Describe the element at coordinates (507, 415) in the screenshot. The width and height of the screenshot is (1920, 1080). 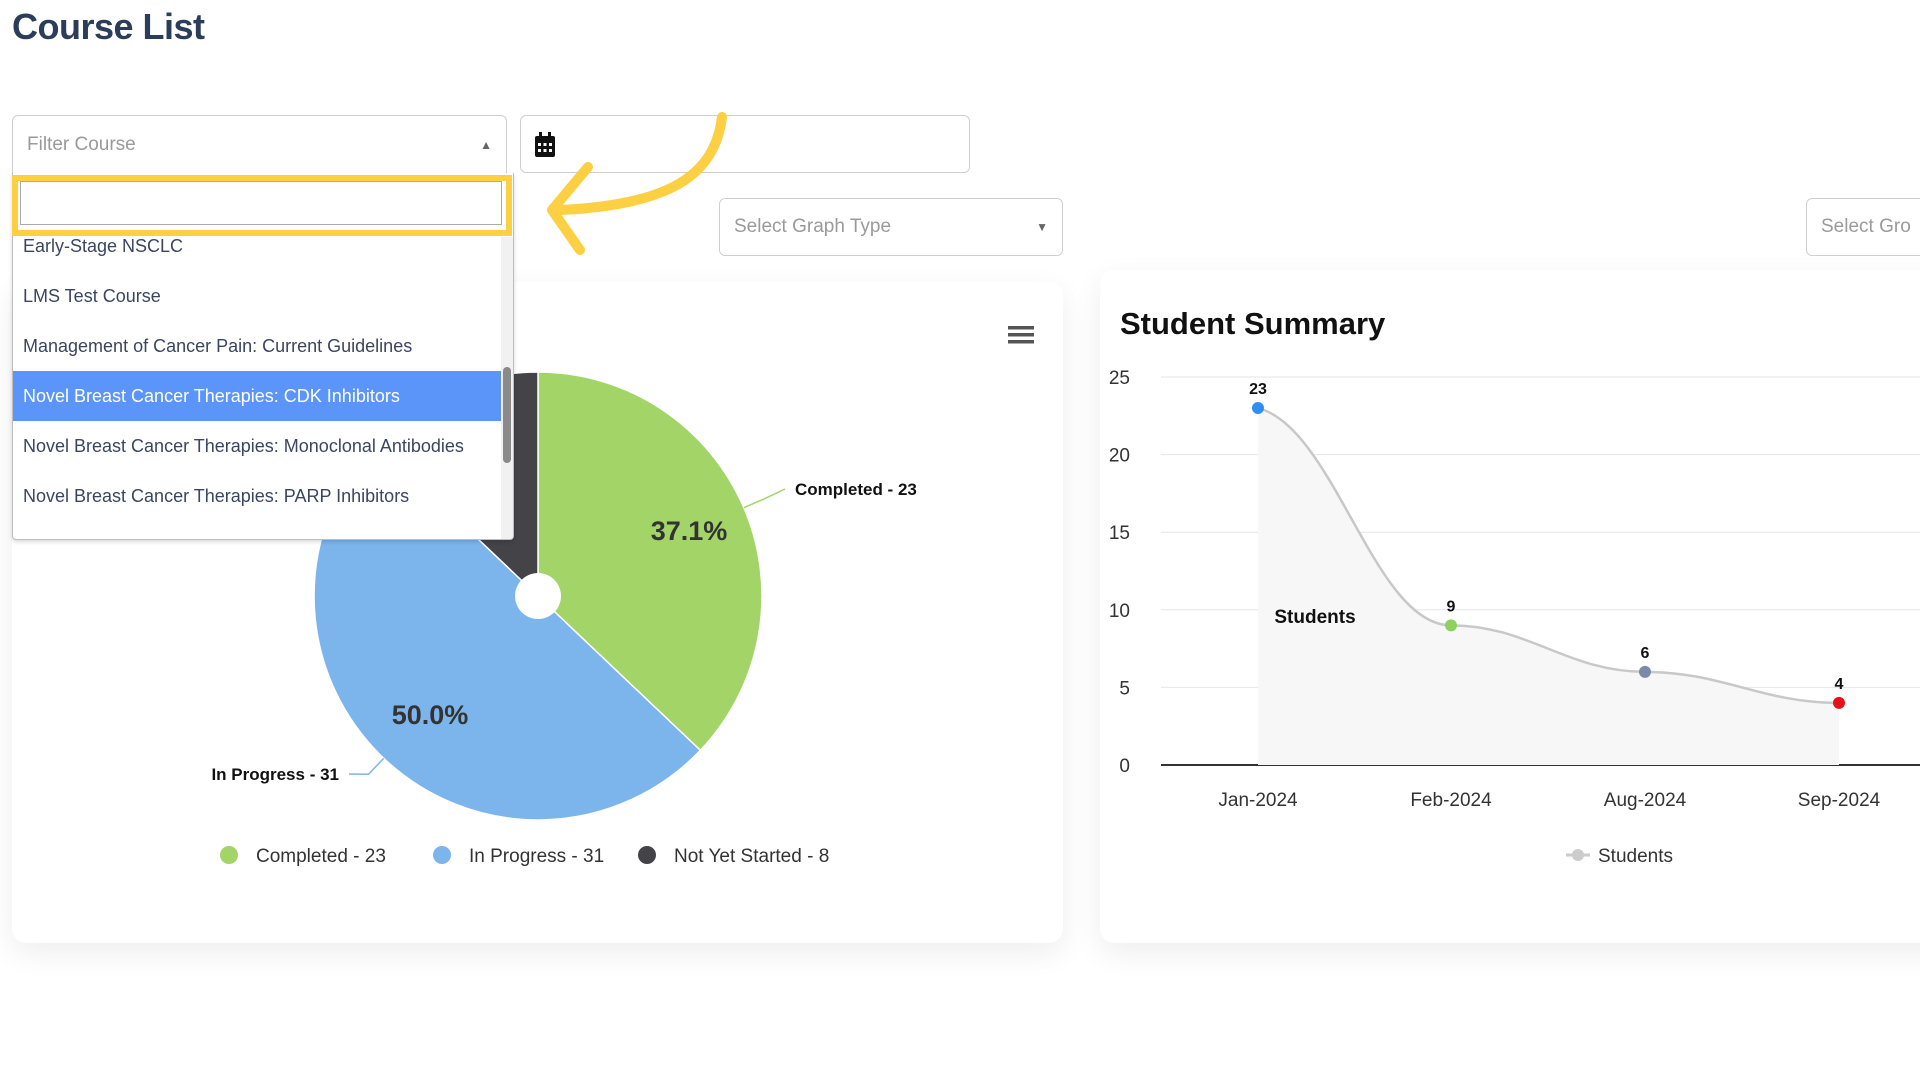
I see `scrollbar-thumb` at that location.